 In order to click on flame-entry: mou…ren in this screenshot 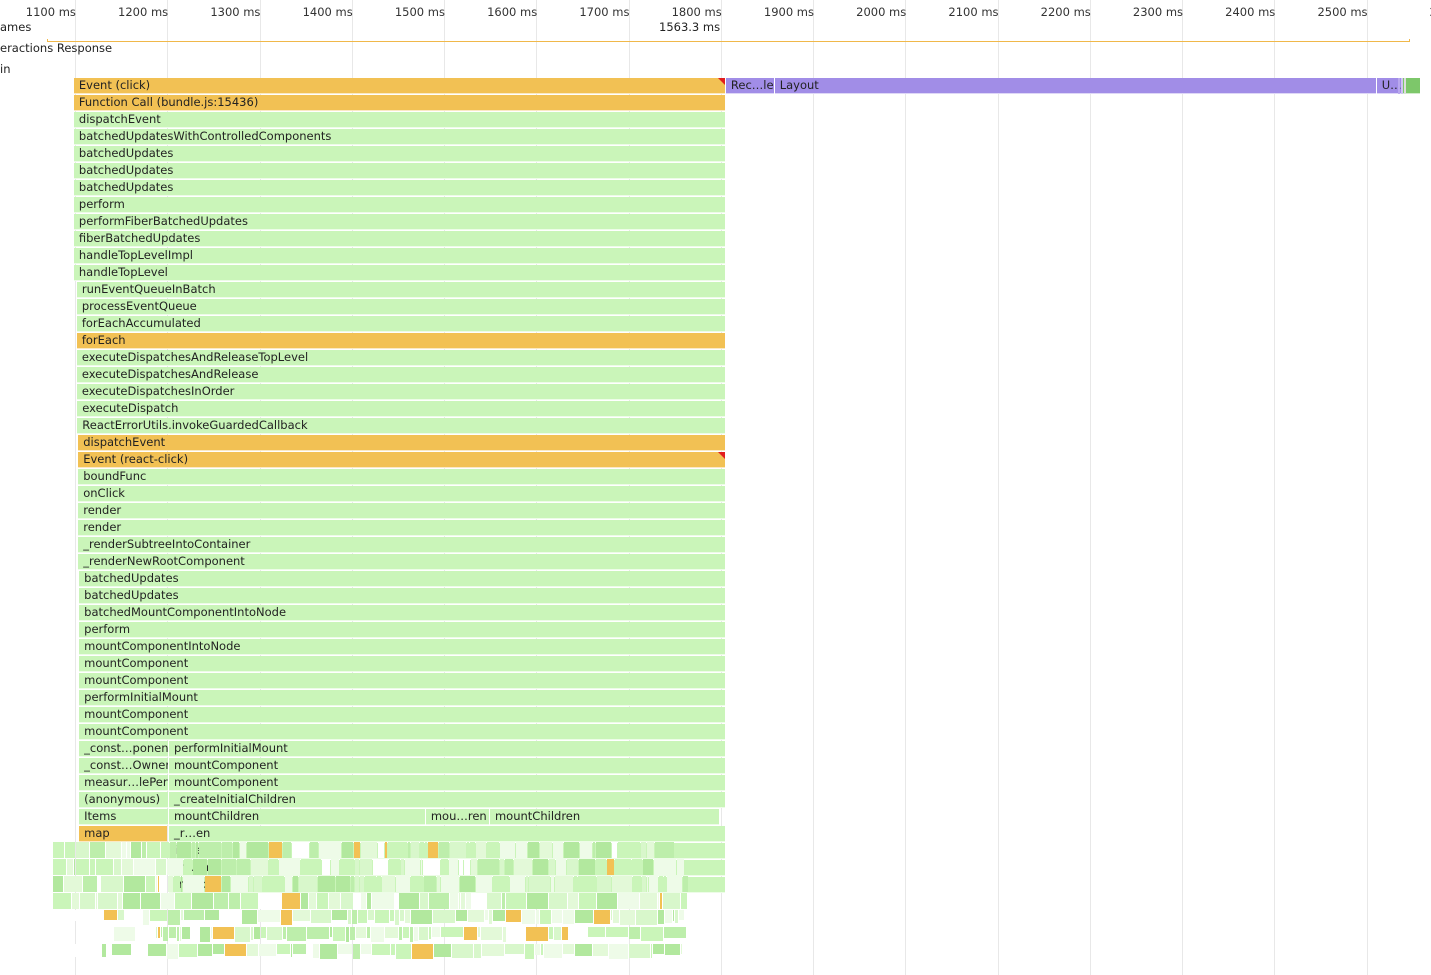, I will do `click(457, 817)`.